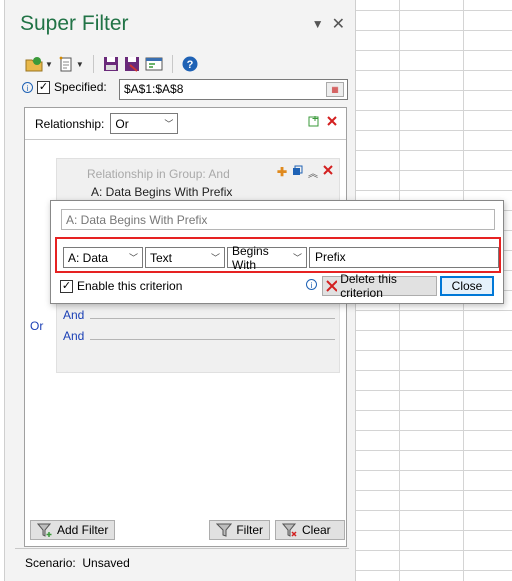  What do you see at coordinates (314, 121) in the screenshot?
I see `add-group-icon` at bounding box center [314, 121].